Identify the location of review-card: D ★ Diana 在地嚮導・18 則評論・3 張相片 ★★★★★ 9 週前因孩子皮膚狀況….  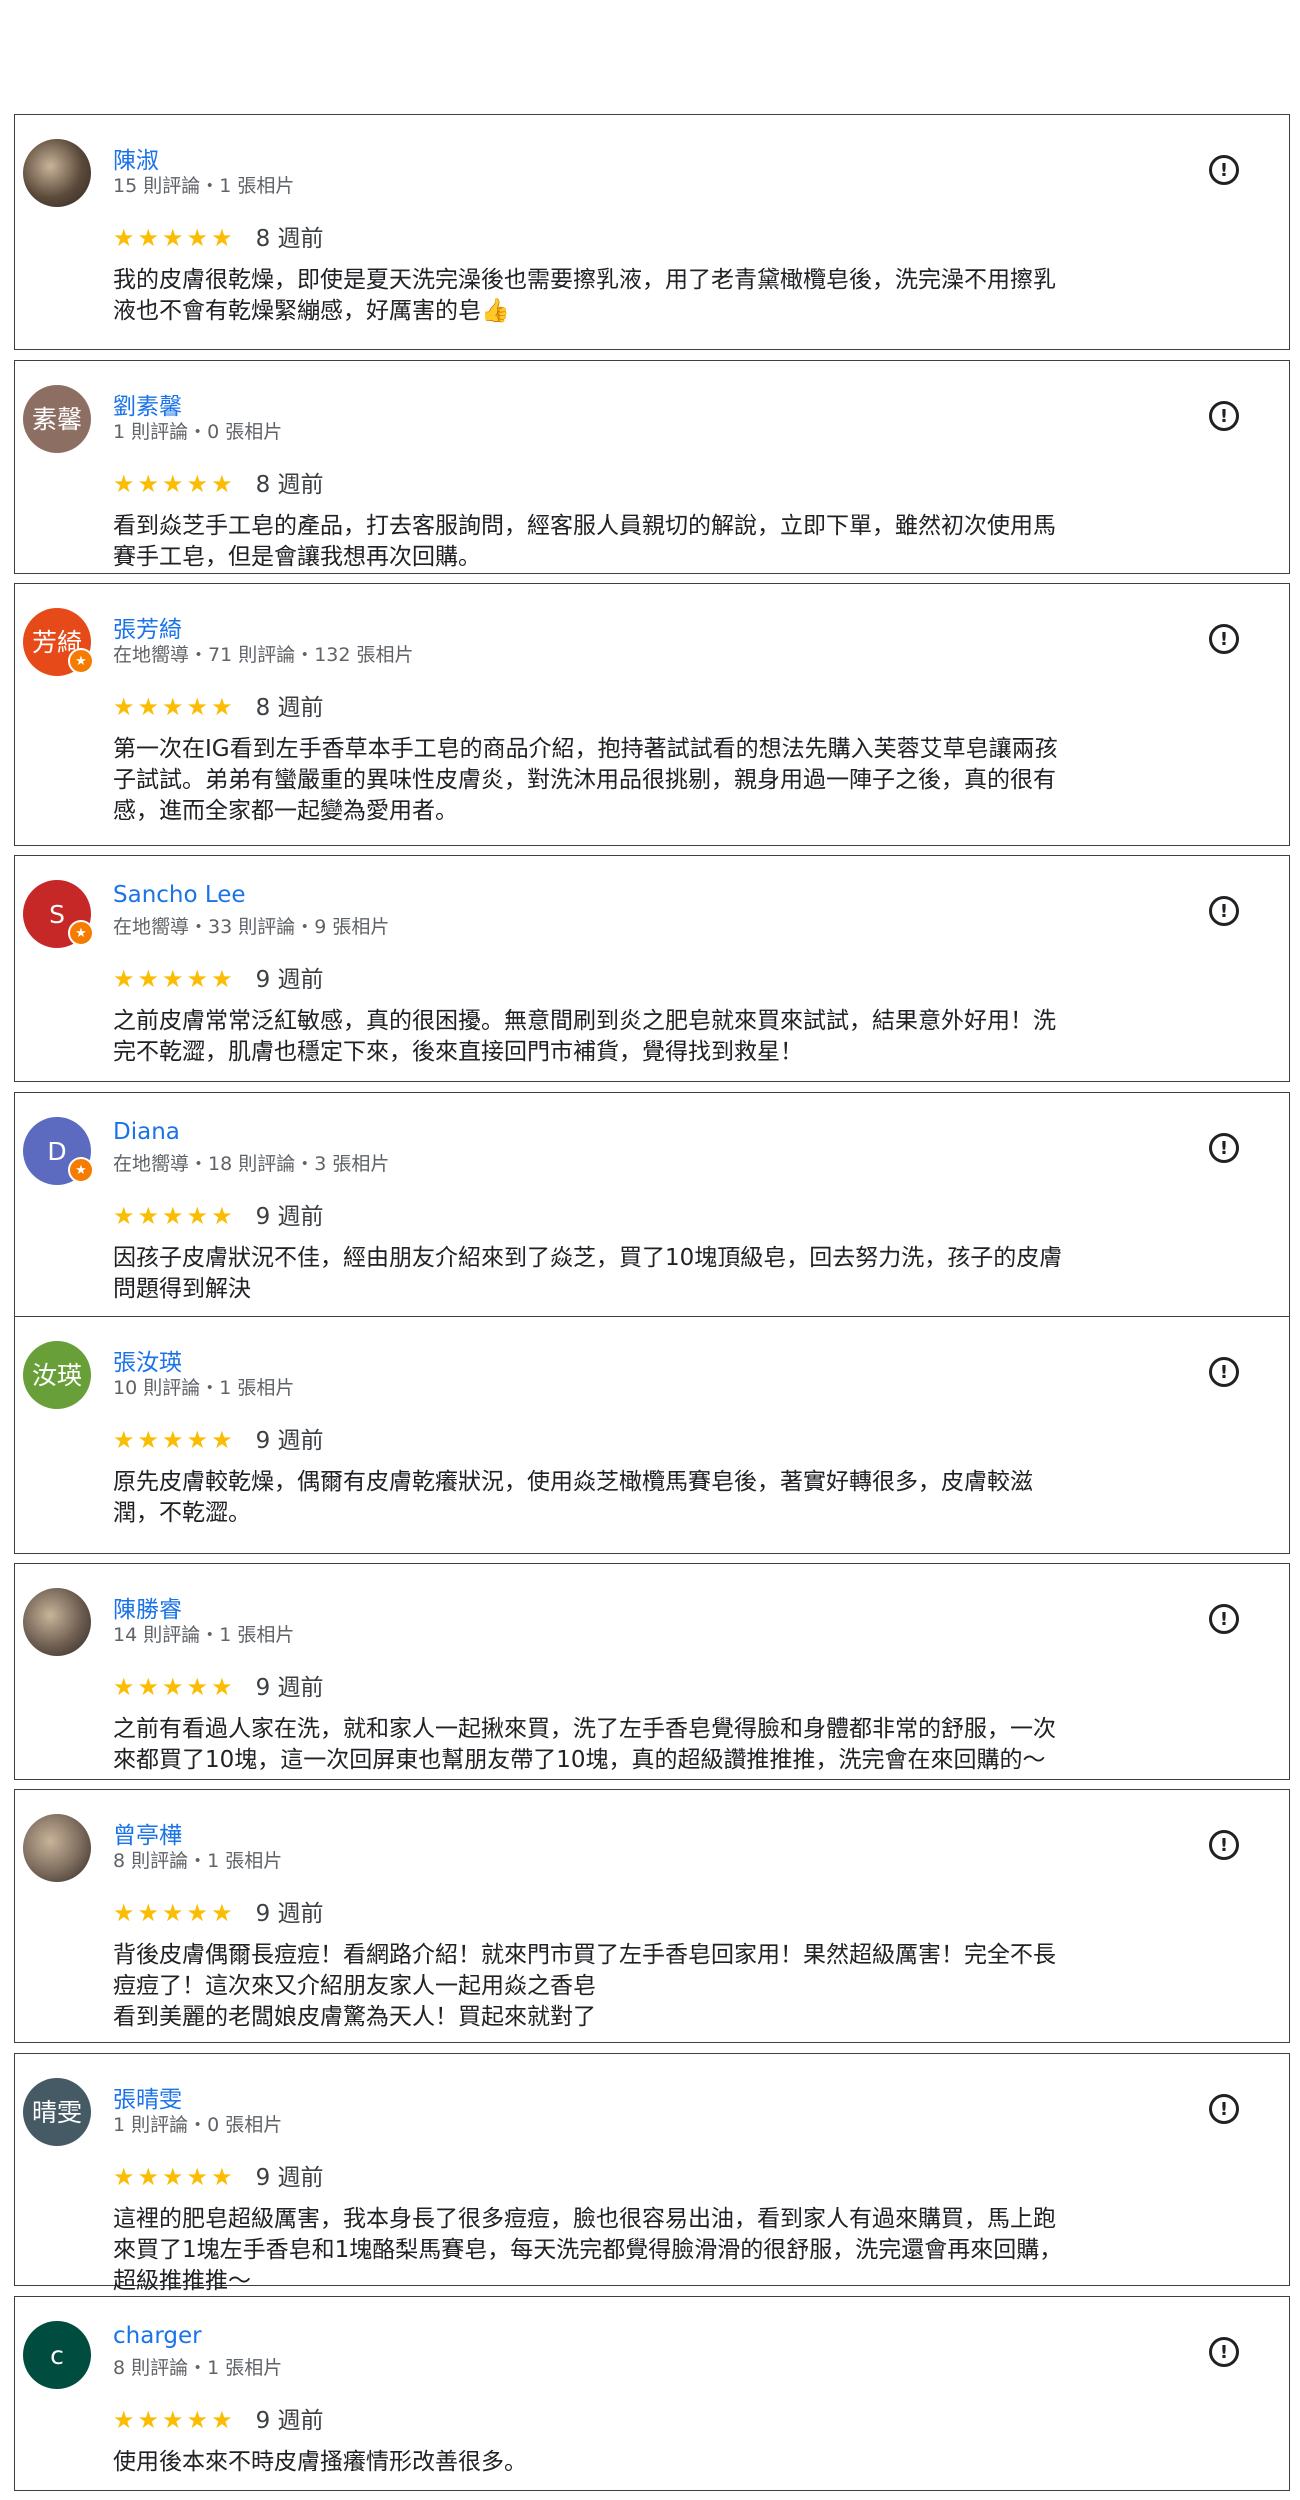
(652, 1204).